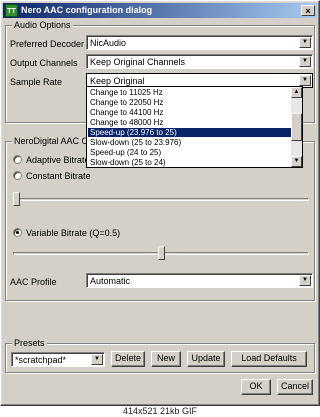  Describe the element at coordinates (36, 82) in the screenshot. I see `sample-rate-label: Sample Rate` at that location.